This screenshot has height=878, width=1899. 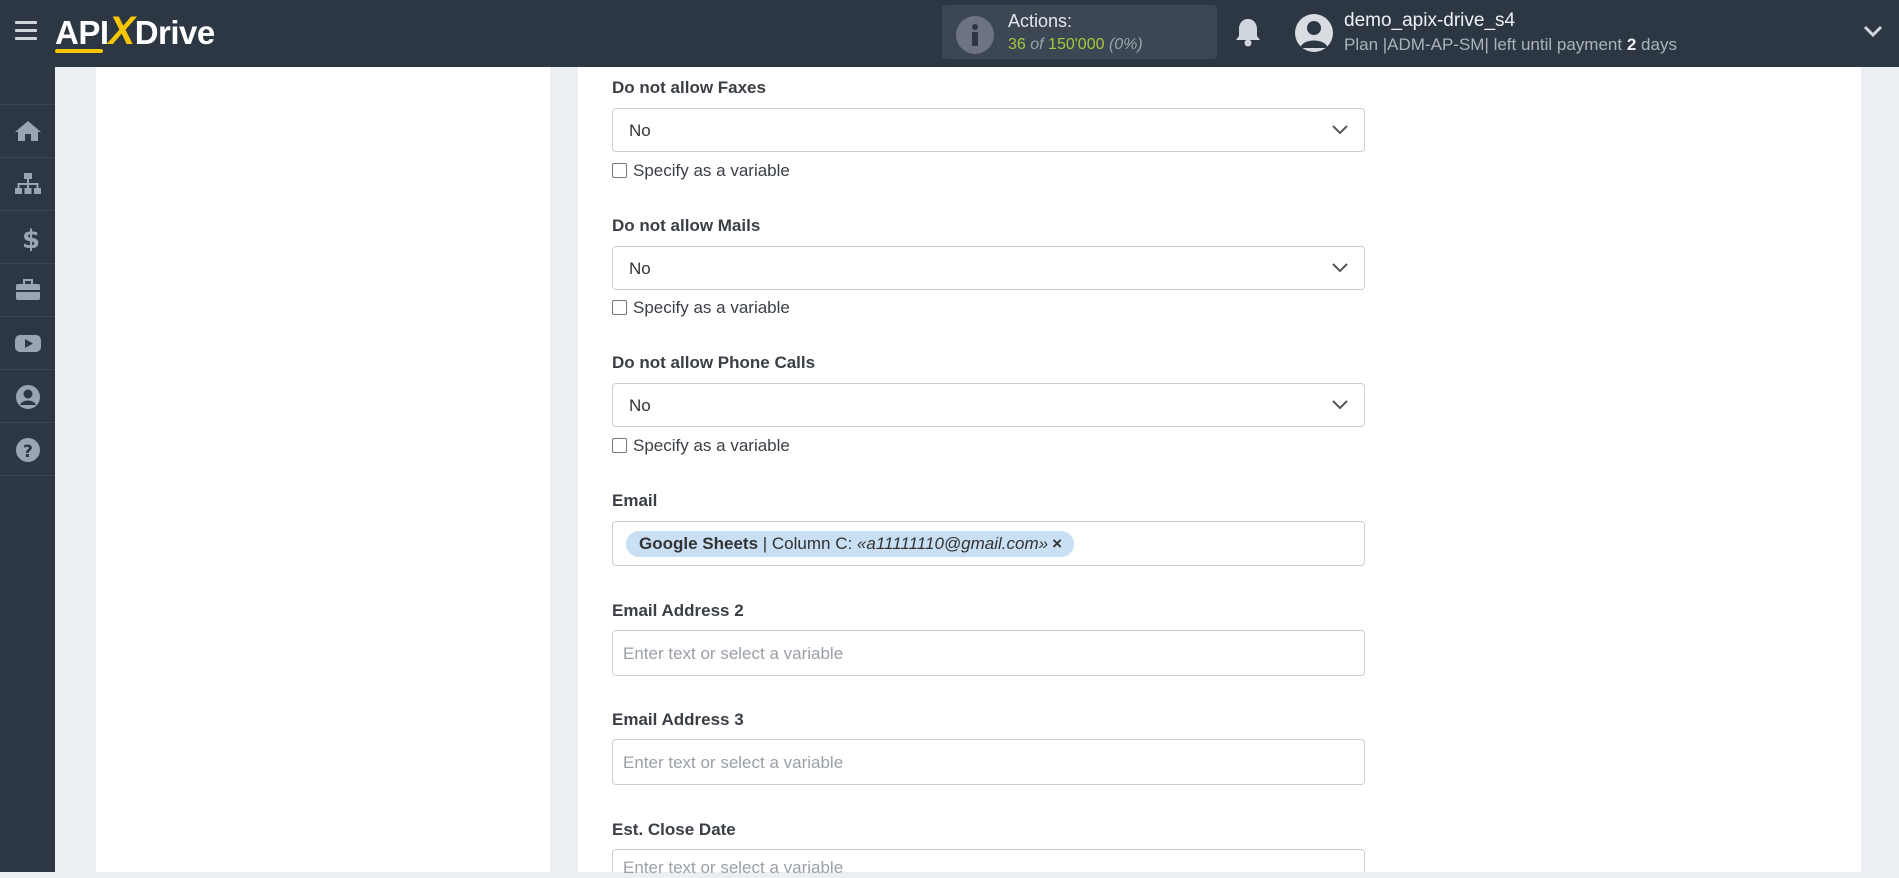 What do you see at coordinates (686, 225) in the screenshot?
I see `field-label-mails: Do not allow Mails` at bounding box center [686, 225].